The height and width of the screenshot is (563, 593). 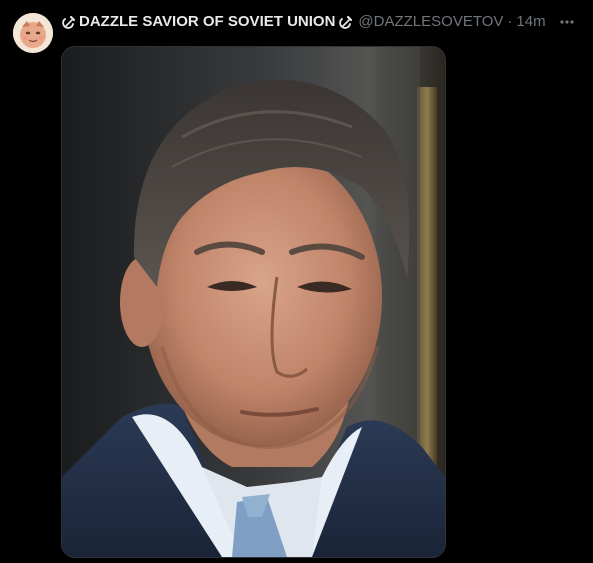 I want to click on avatar, so click(x=33, y=33).